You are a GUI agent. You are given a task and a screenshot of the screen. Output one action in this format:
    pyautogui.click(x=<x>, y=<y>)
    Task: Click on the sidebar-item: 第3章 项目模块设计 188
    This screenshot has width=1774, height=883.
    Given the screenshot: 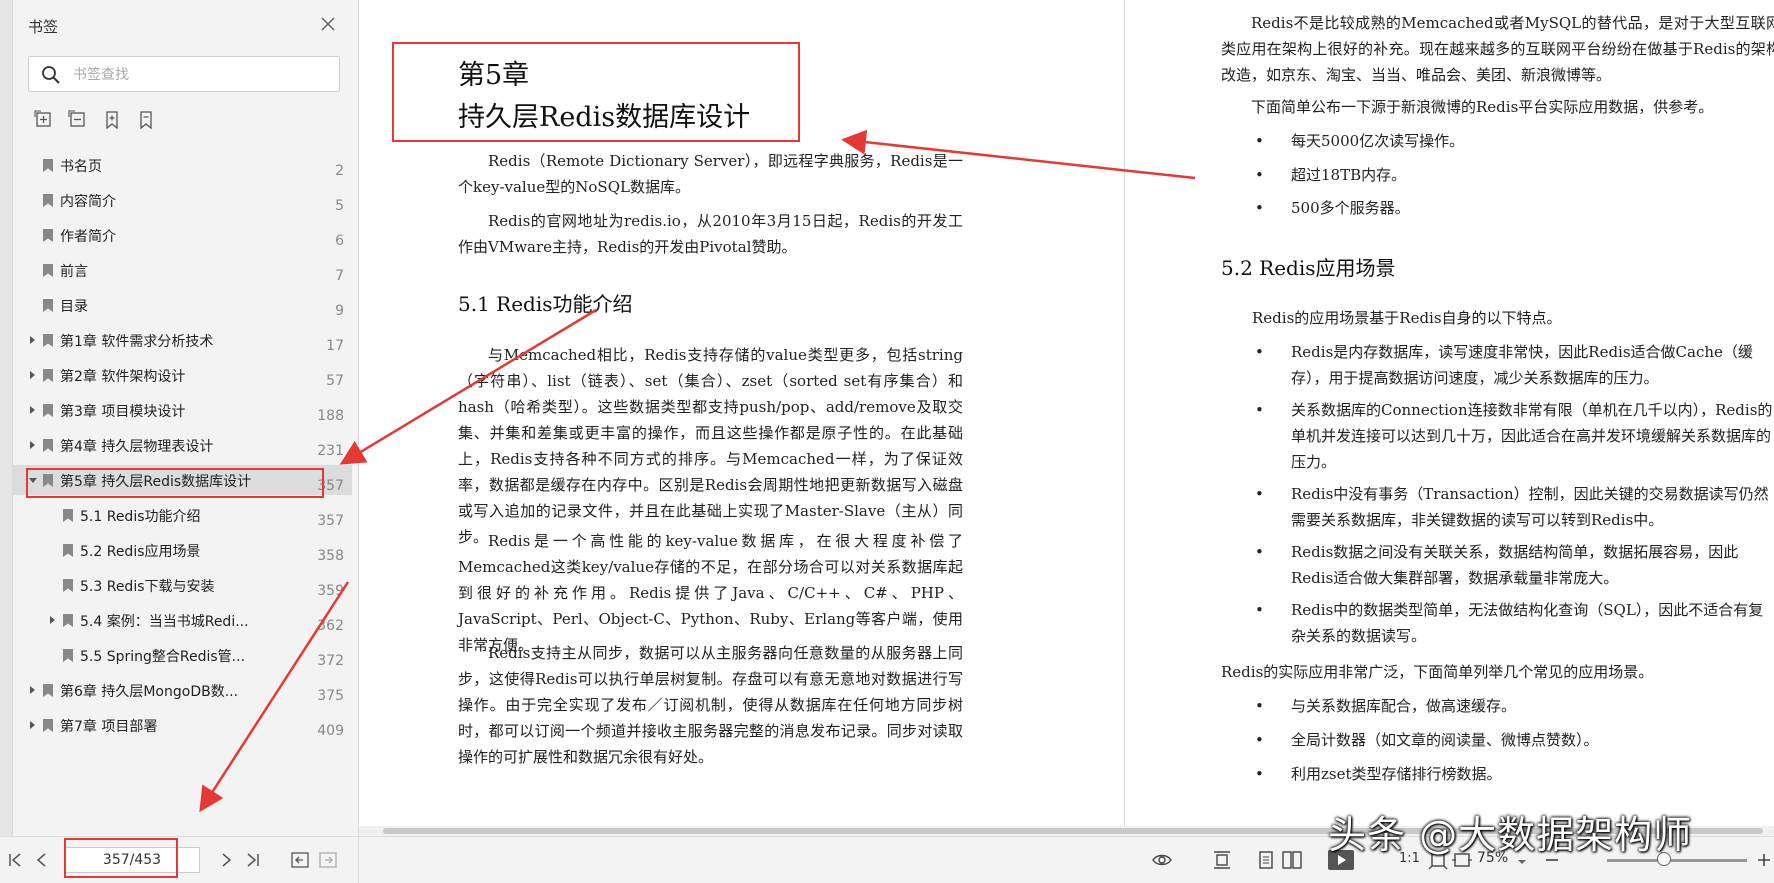 What is the action you would take?
    pyautogui.click(x=182, y=410)
    